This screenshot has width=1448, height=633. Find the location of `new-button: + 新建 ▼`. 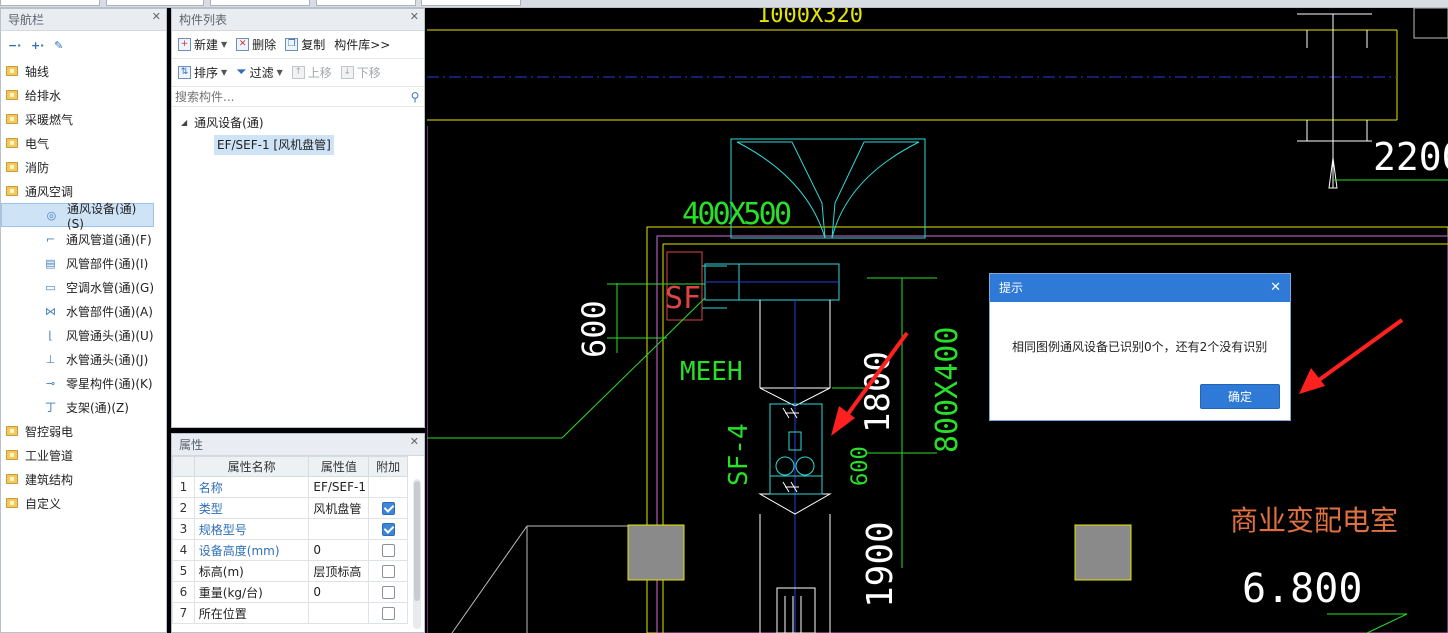

new-button: + 新建 ▼ is located at coordinates (202, 44).